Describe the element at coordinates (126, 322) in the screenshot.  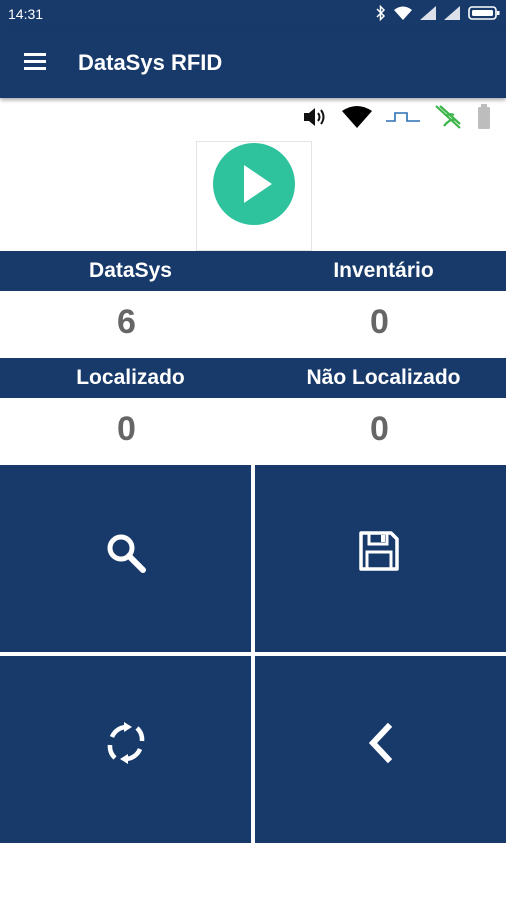
I see `datasys-value: 6` at that location.